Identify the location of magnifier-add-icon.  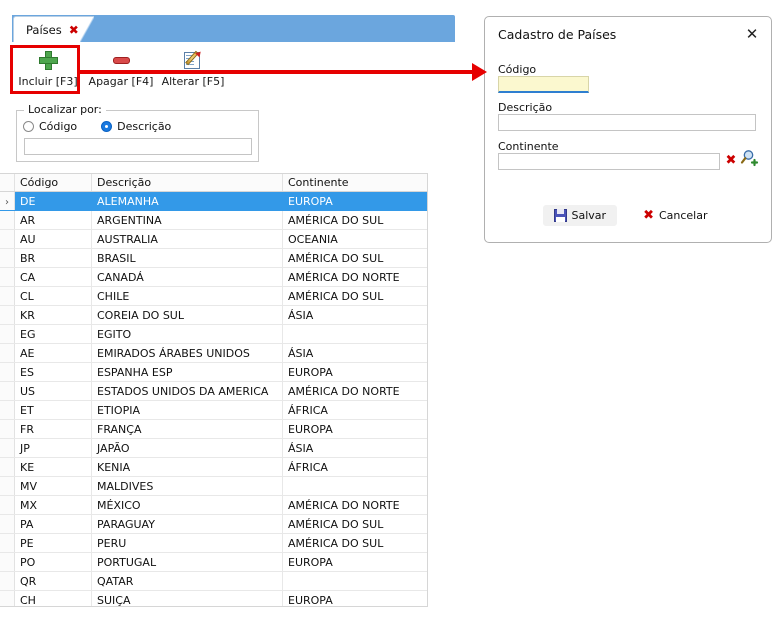
(750, 158).